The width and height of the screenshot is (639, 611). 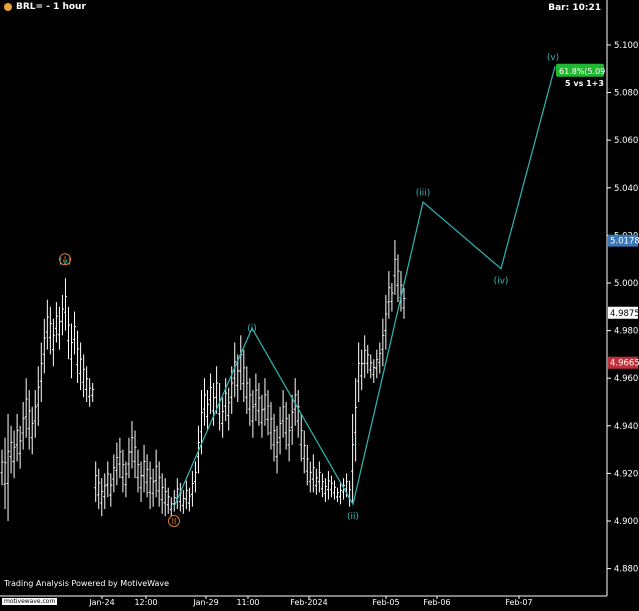 What do you see at coordinates (101, 602) in the screenshot?
I see `time-tick-label: Jan-24` at bounding box center [101, 602].